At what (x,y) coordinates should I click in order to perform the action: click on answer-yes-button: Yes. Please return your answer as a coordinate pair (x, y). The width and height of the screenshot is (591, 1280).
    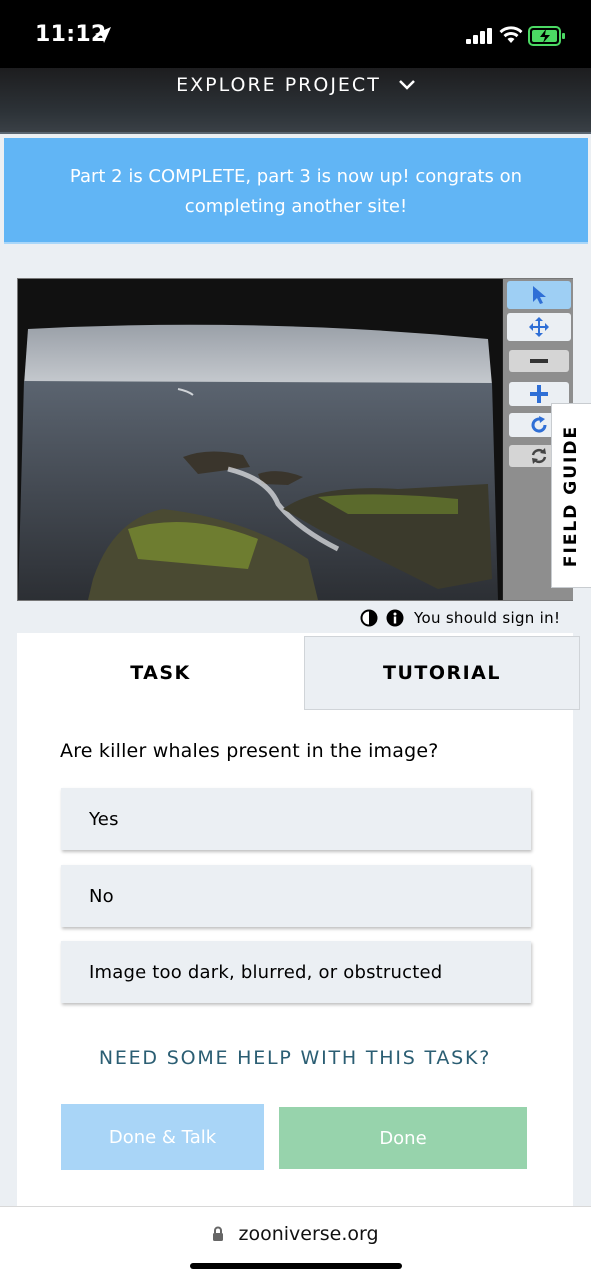
    Looking at the image, I should click on (296, 819).